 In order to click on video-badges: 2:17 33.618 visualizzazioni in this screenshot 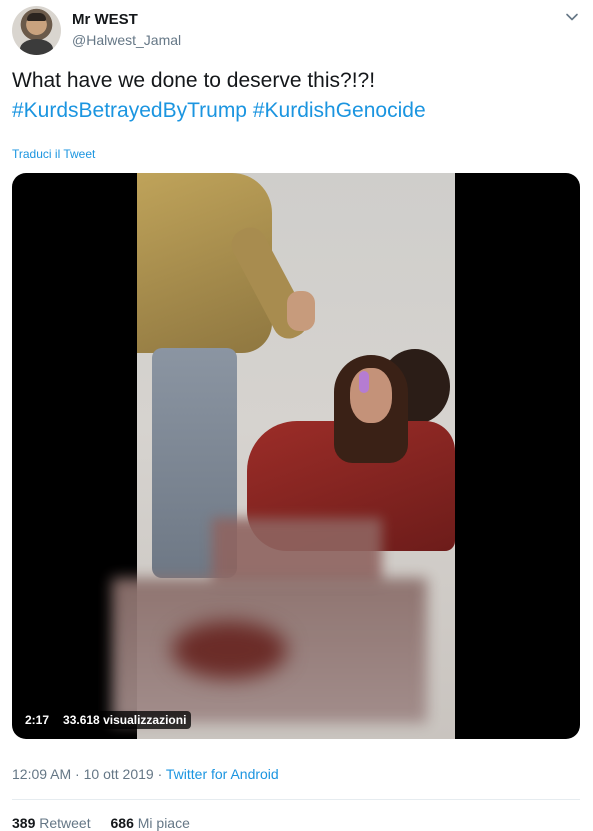, I will do `click(106, 720)`.